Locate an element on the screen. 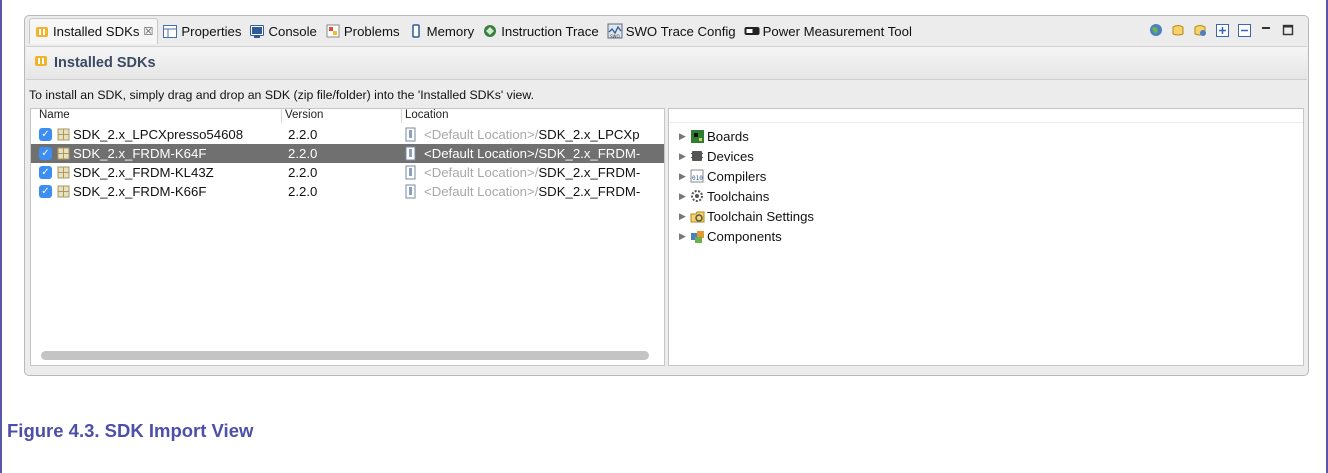 This screenshot has height=473, width=1328. tab-label: Power Measurement Tool is located at coordinates (837, 31).